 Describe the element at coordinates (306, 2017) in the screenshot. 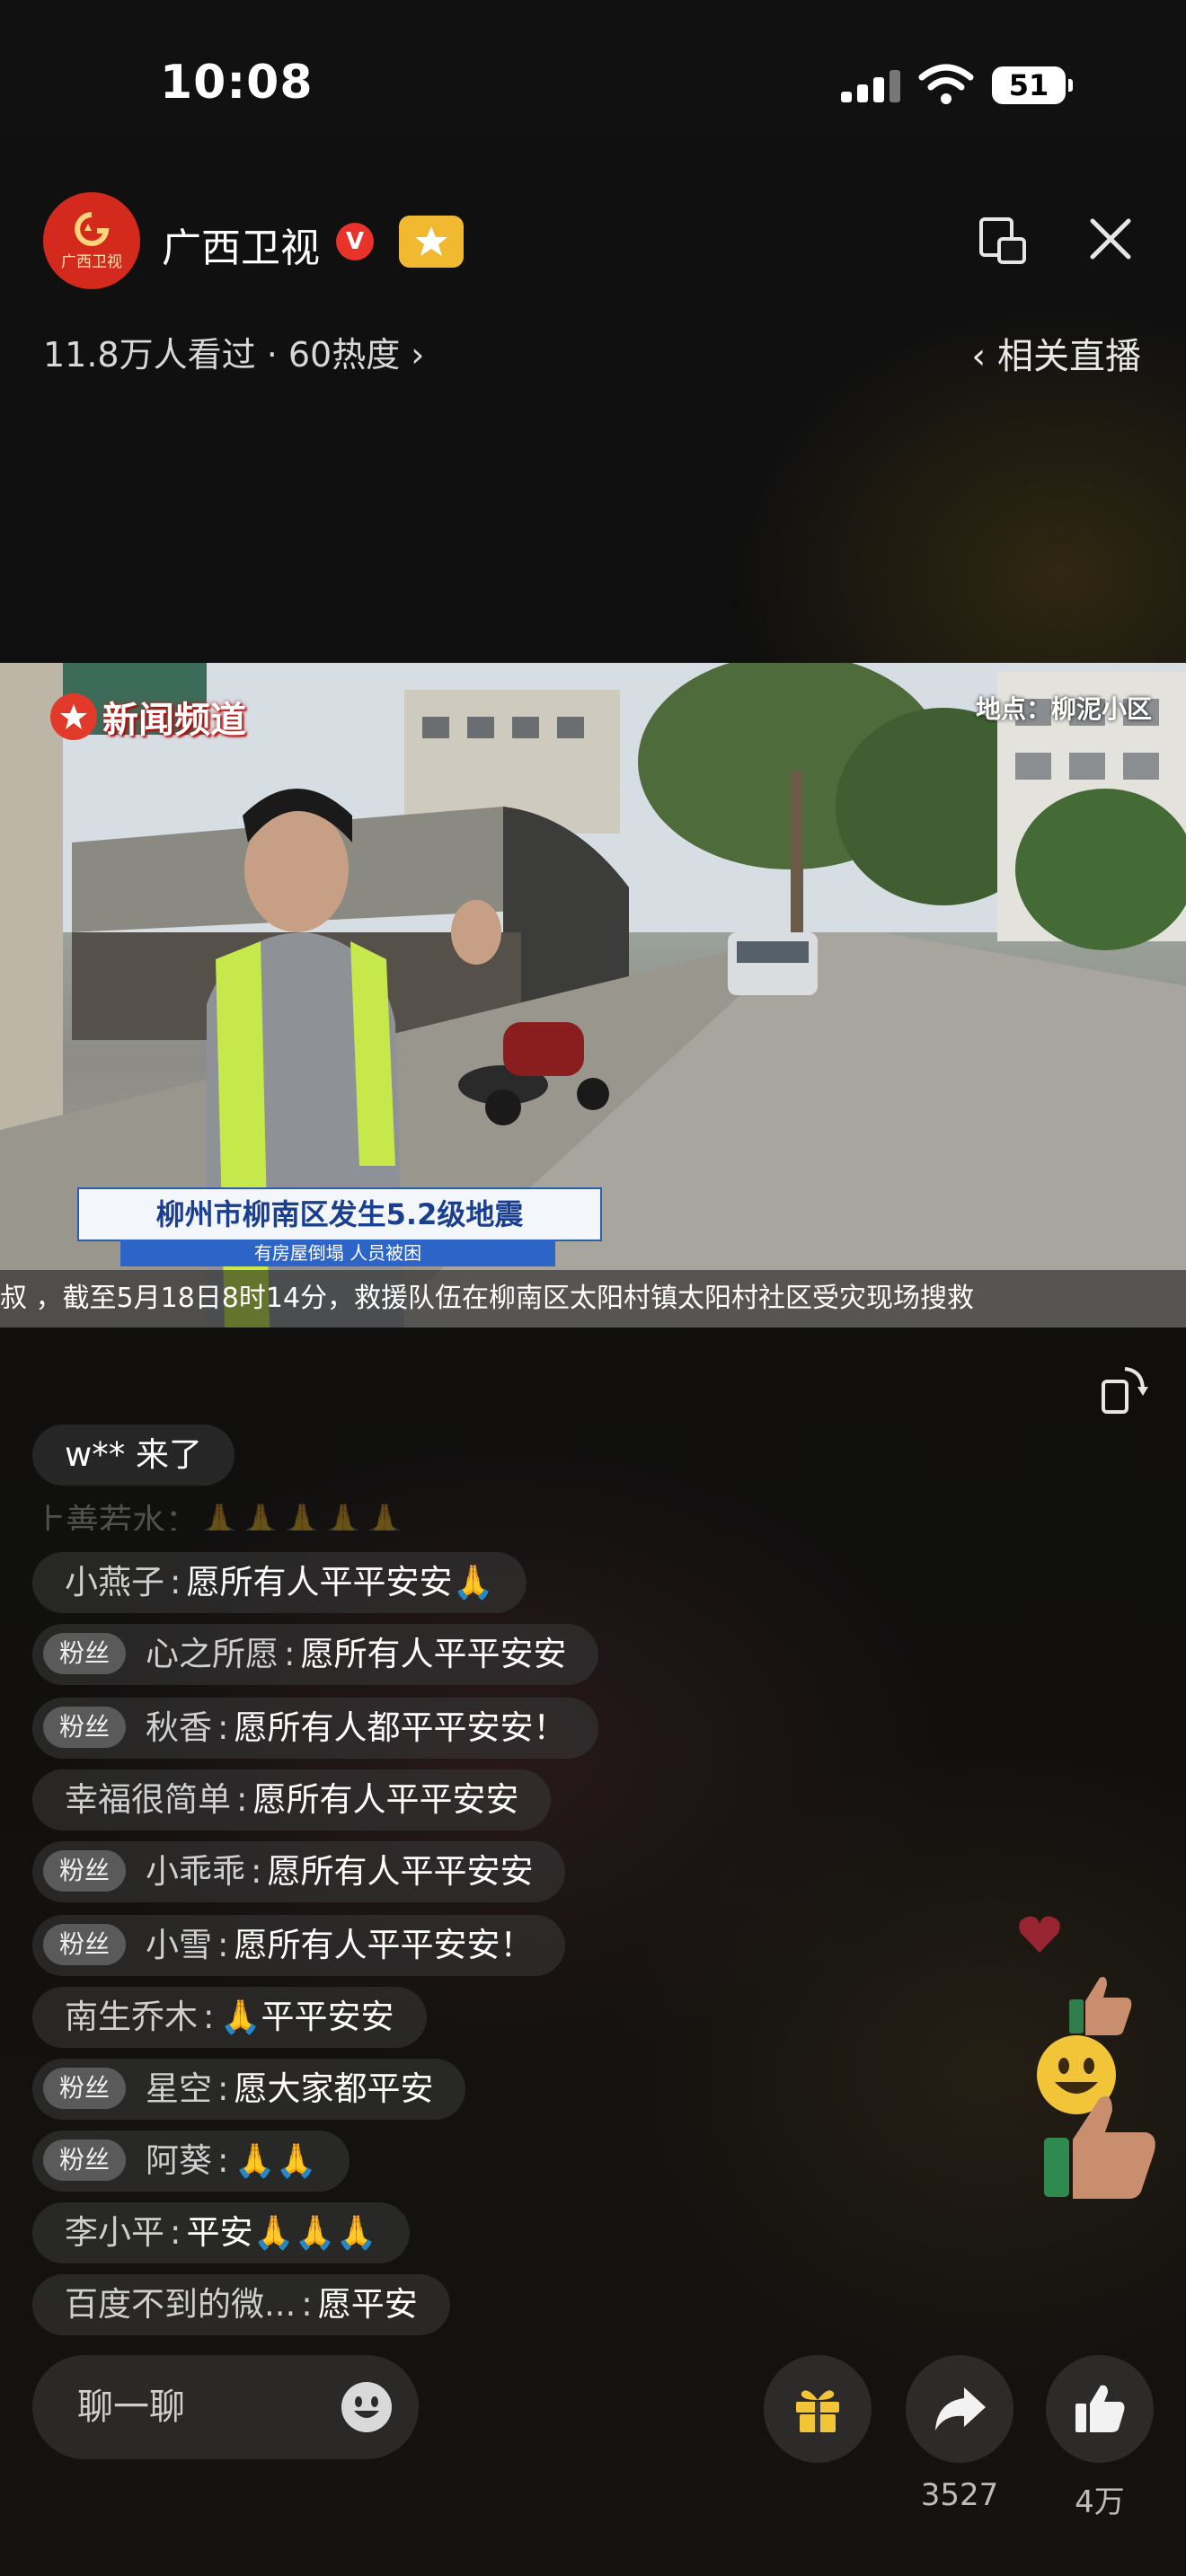

I see `comment-text: 🙏平平安安` at that location.